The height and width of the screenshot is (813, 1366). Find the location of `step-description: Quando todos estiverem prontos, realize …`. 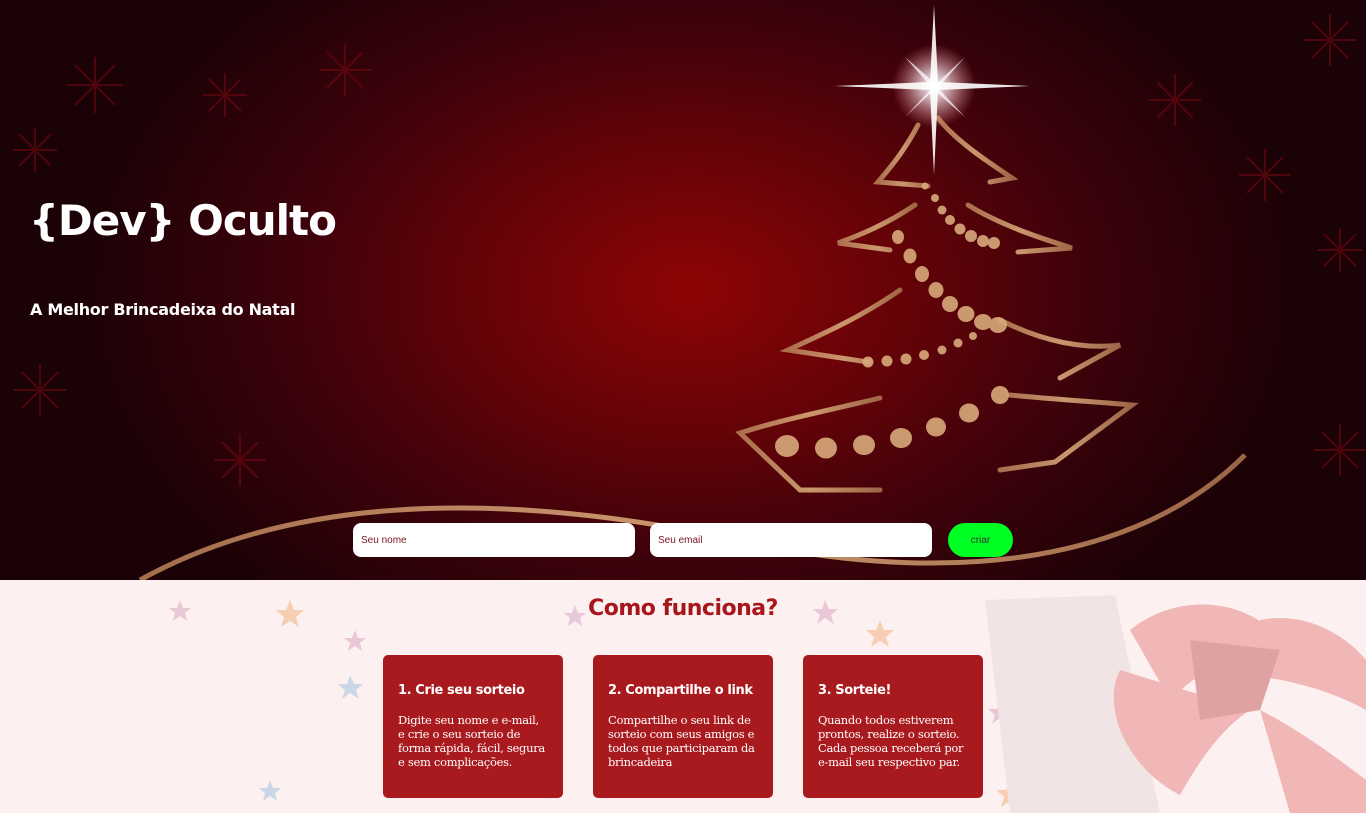

step-description: Quando todos estiverem prontos, realize … is located at coordinates (891, 741).